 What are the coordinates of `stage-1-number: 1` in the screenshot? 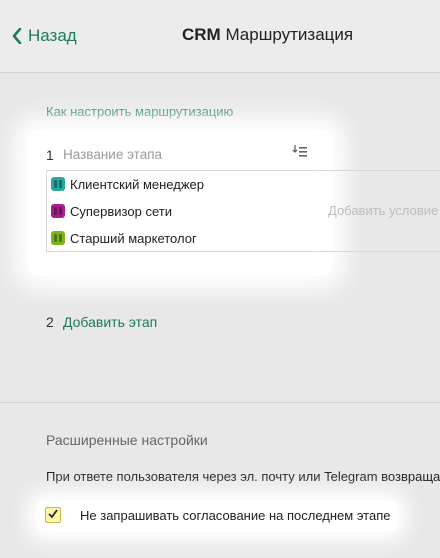 It's located at (50, 155).